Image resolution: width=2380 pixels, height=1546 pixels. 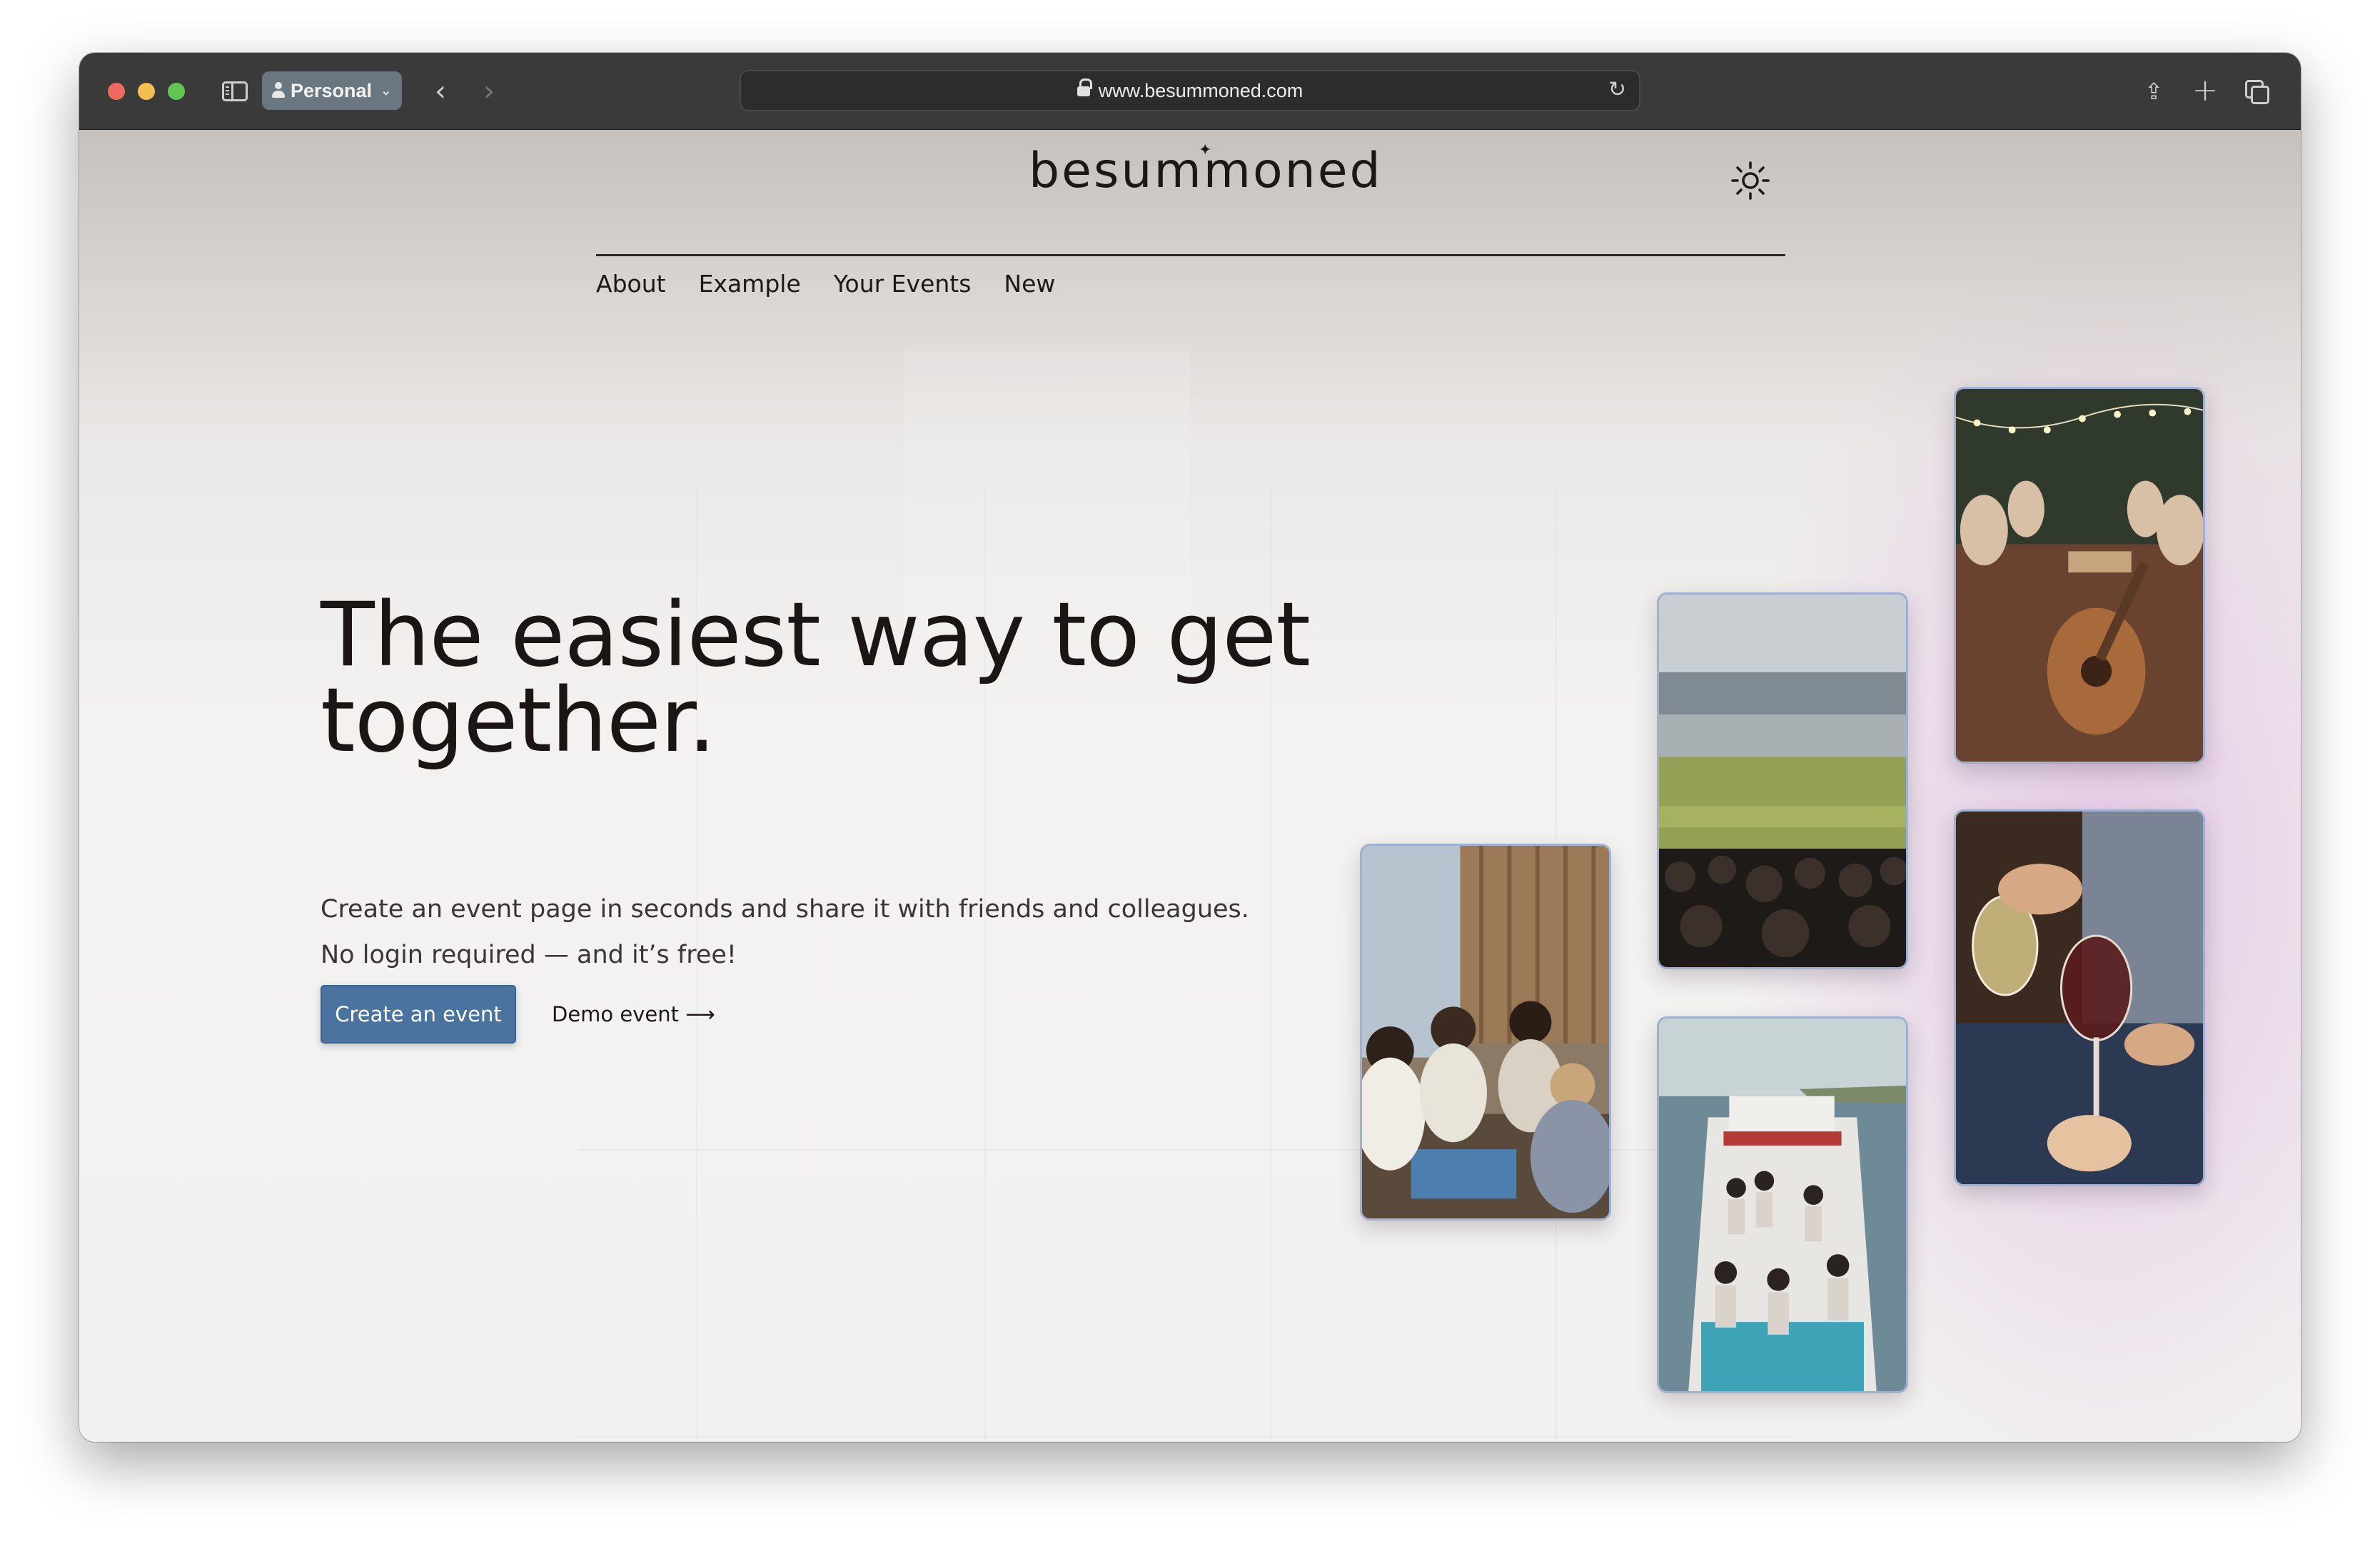 What do you see at coordinates (1205, 150) in the screenshot?
I see `logo-crown-icon: ✦` at bounding box center [1205, 150].